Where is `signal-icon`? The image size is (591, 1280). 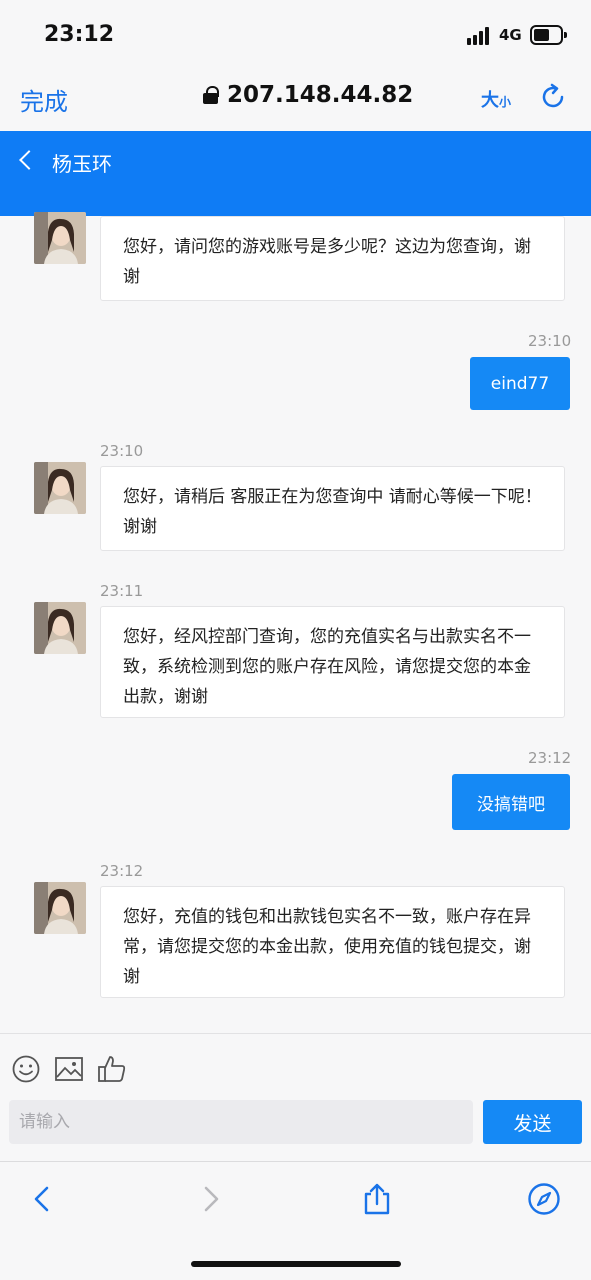
signal-icon is located at coordinates (480, 36).